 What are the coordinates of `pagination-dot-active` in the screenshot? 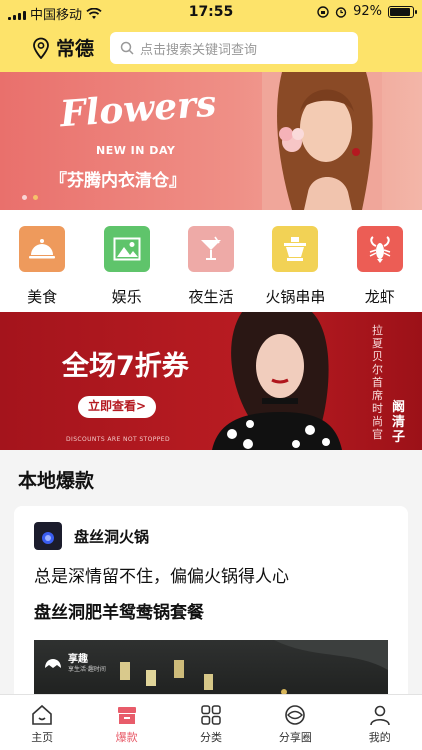 It's located at (35, 197).